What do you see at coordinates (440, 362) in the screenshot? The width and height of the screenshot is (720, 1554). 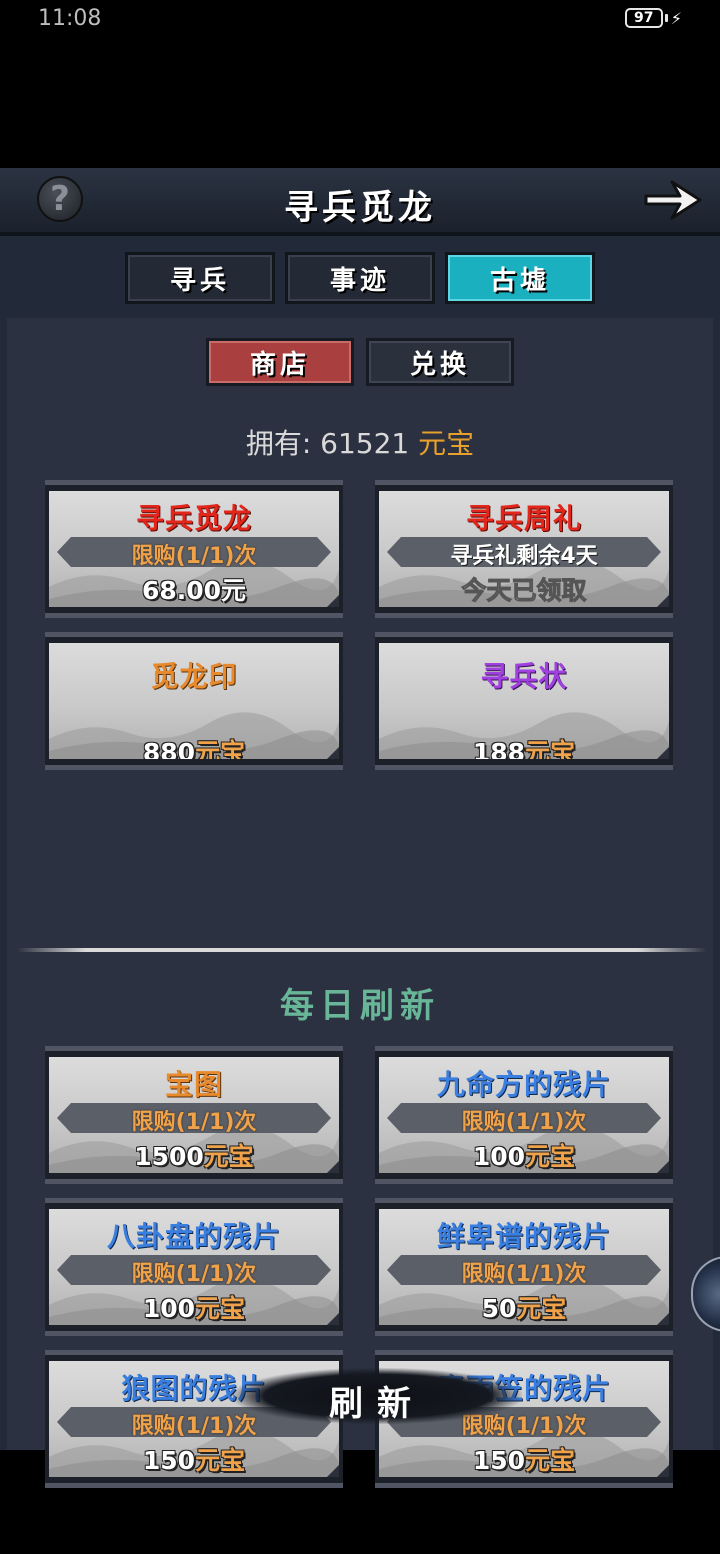 I see `subtab-exchange: 兑换` at bounding box center [440, 362].